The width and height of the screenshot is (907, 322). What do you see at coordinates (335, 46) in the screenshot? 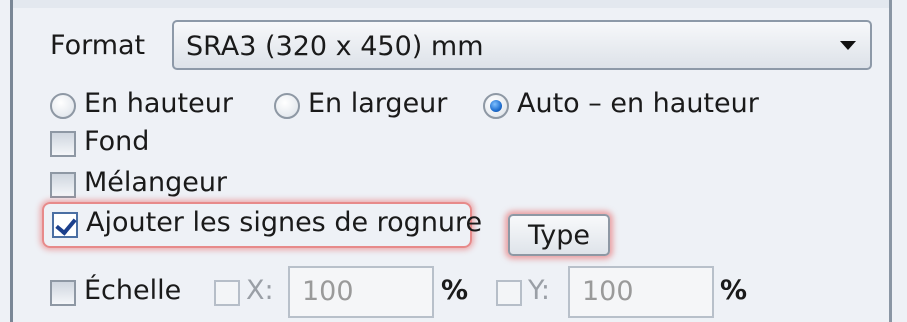
I see `format-selected-value: SRA3 (320 x 450) mm` at bounding box center [335, 46].